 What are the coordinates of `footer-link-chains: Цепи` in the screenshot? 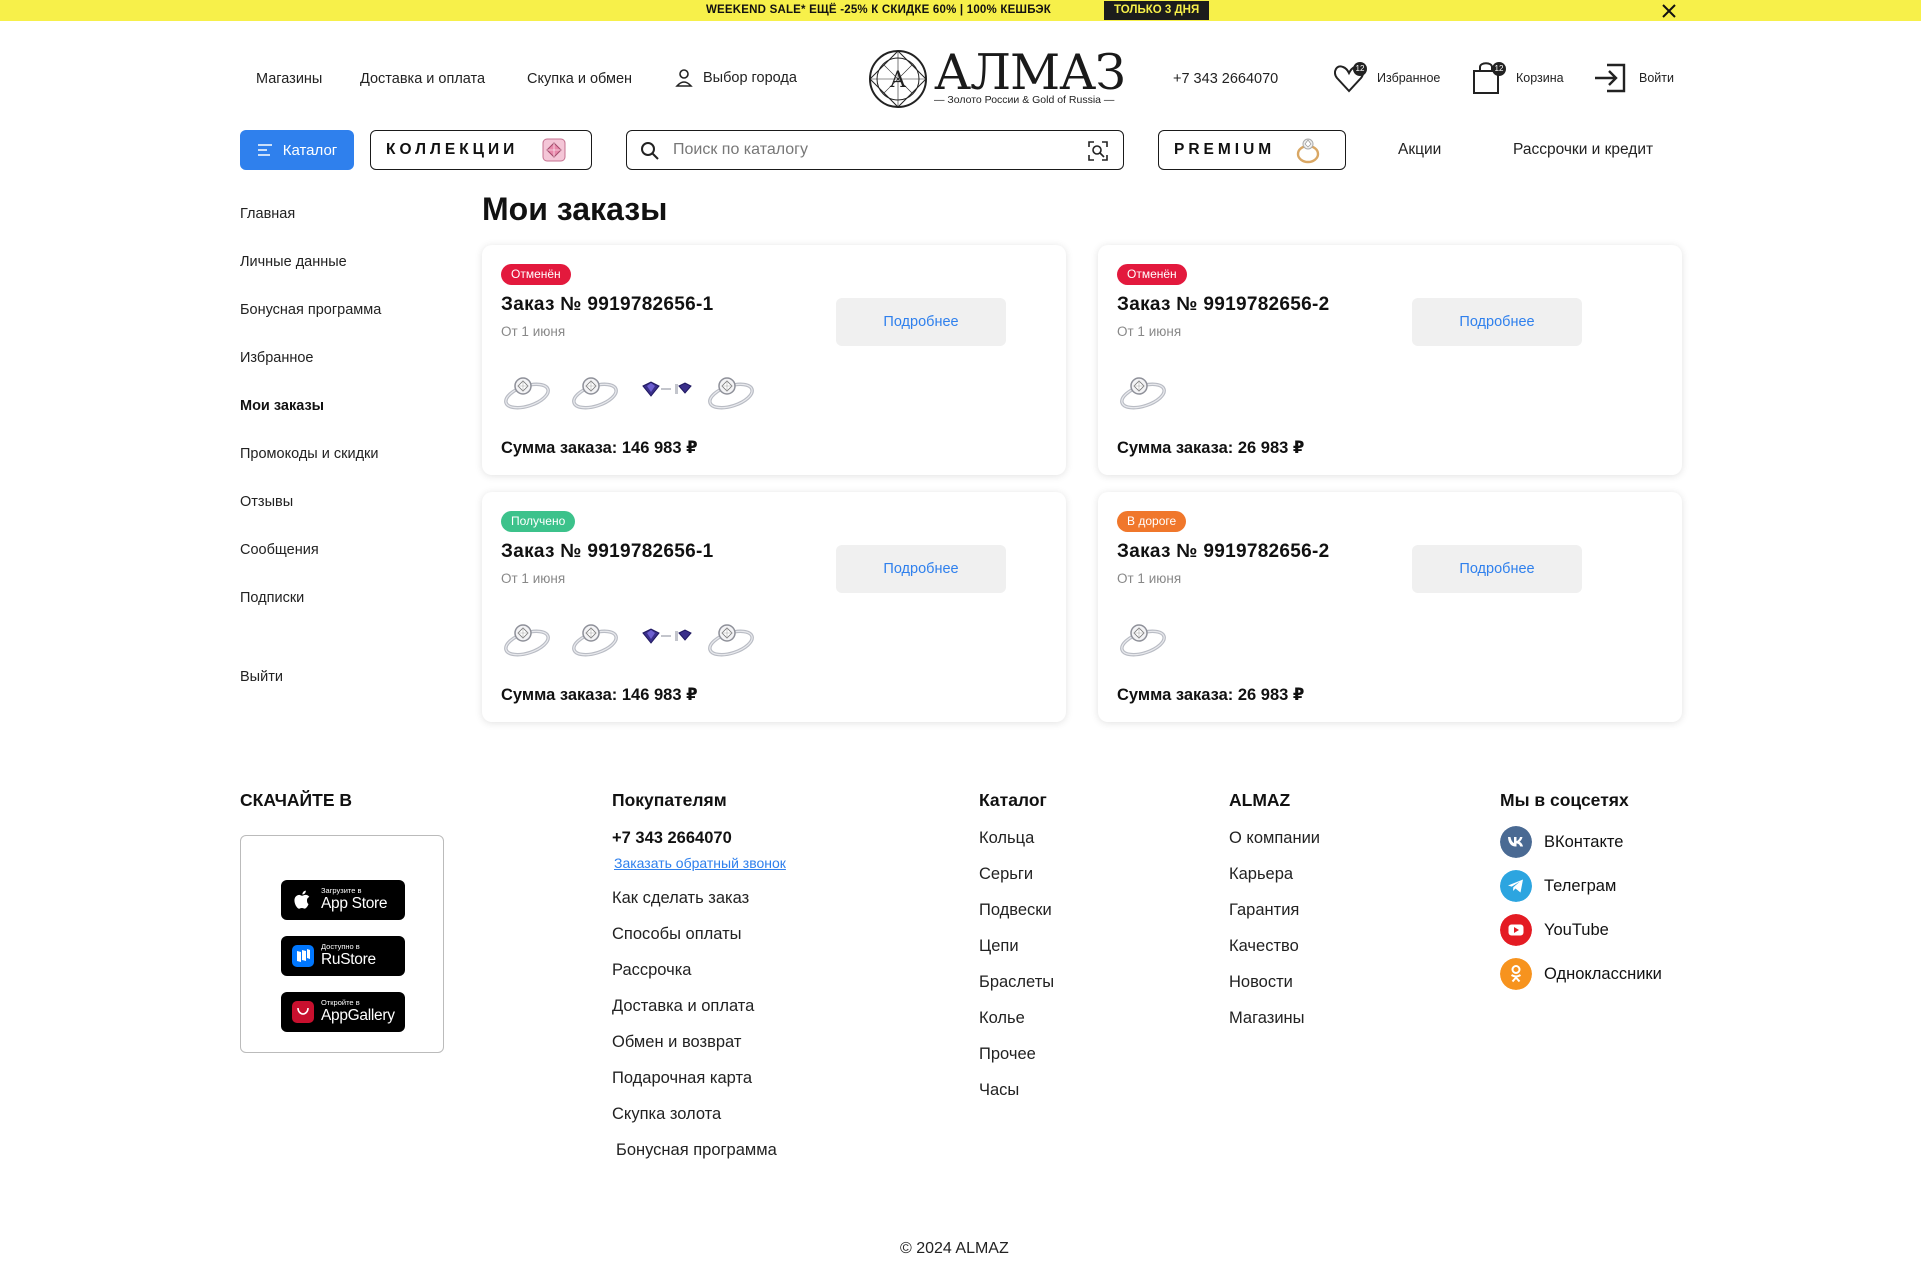 It's located at (999, 946).